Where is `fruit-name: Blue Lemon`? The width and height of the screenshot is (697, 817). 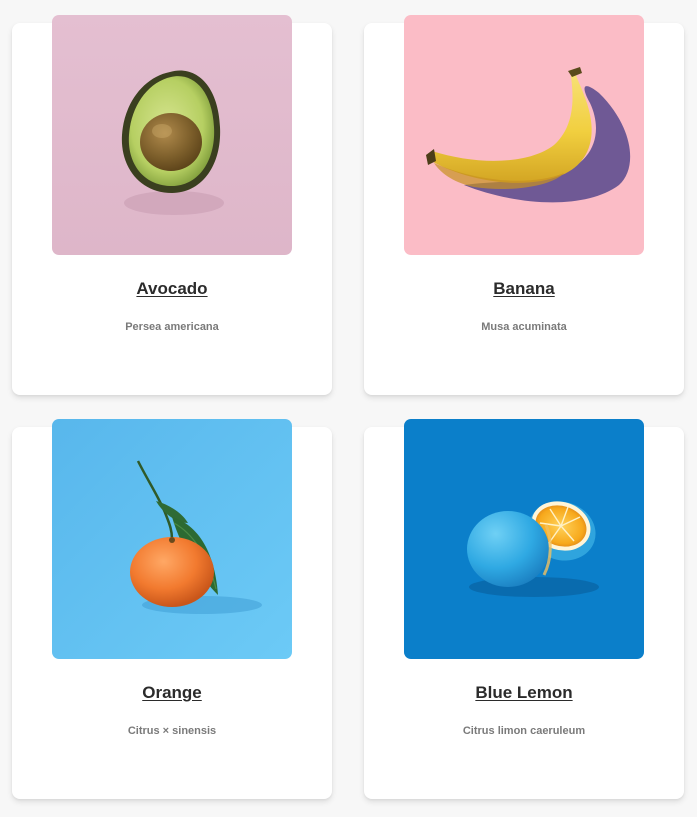
fruit-name: Blue Lemon is located at coordinates (524, 693).